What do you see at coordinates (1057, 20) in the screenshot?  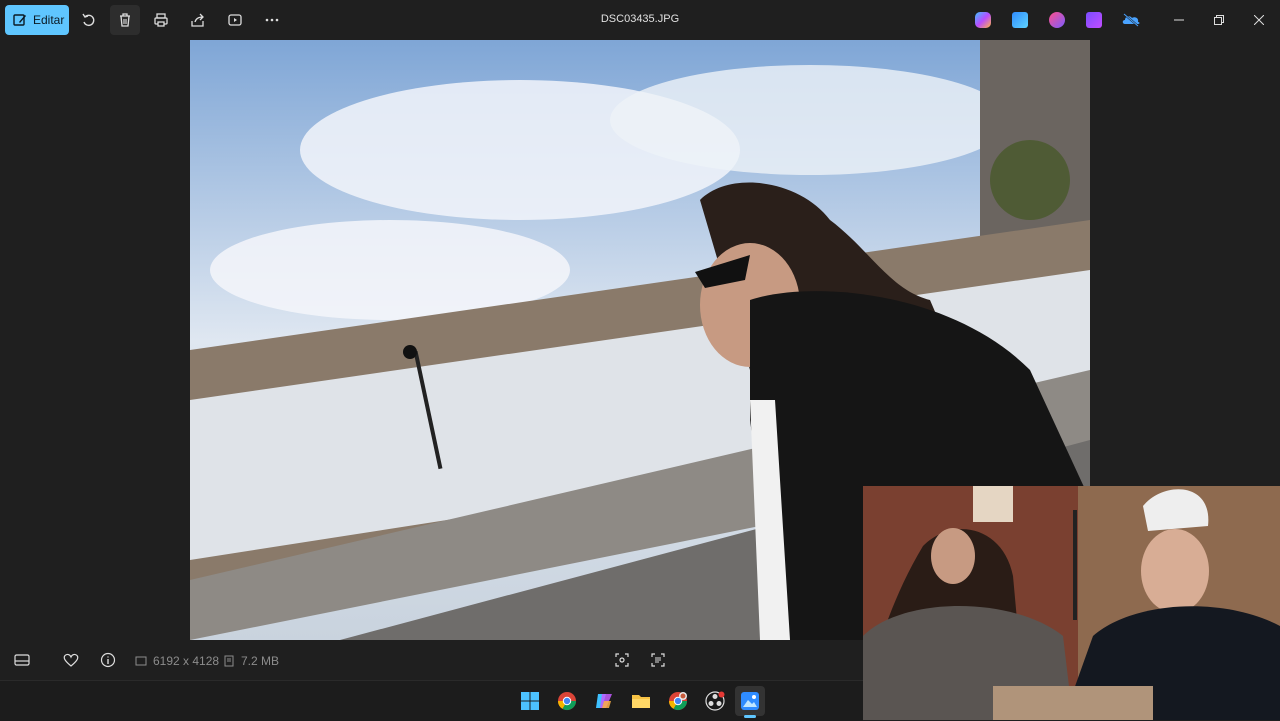 I see `designer-icon` at bounding box center [1057, 20].